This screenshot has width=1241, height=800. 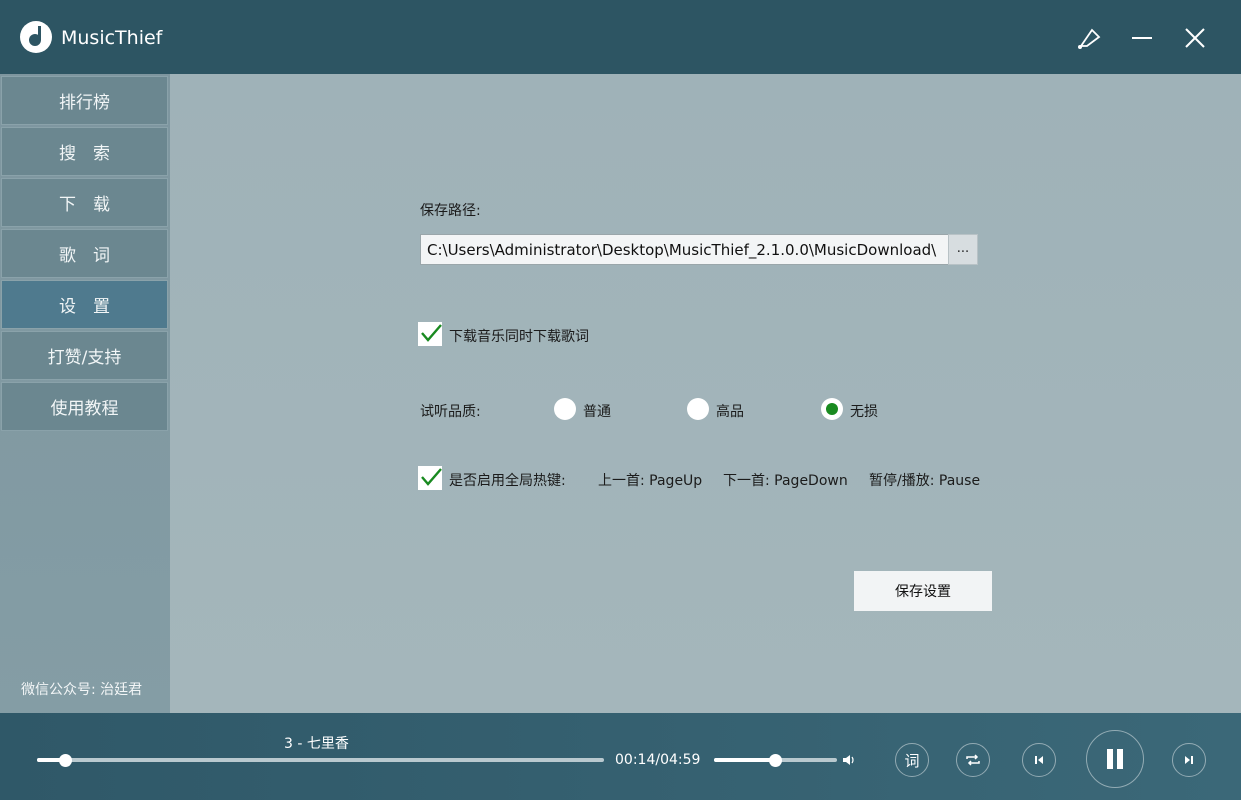 What do you see at coordinates (84, 406) in the screenshot?
I see `sidebar-item-tutorial: 使用教程` at bounding box center [84, 406].